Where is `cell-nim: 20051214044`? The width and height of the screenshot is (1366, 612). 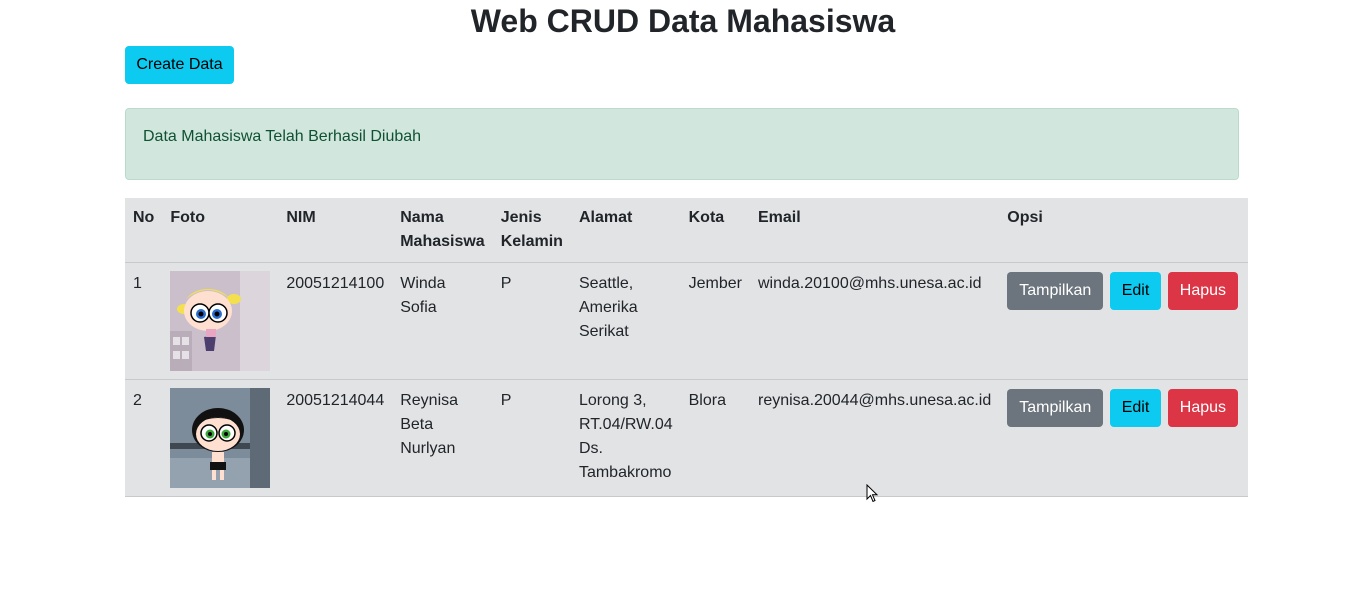
cell-nim: 20051214044 is located at coordinates (335, 438).